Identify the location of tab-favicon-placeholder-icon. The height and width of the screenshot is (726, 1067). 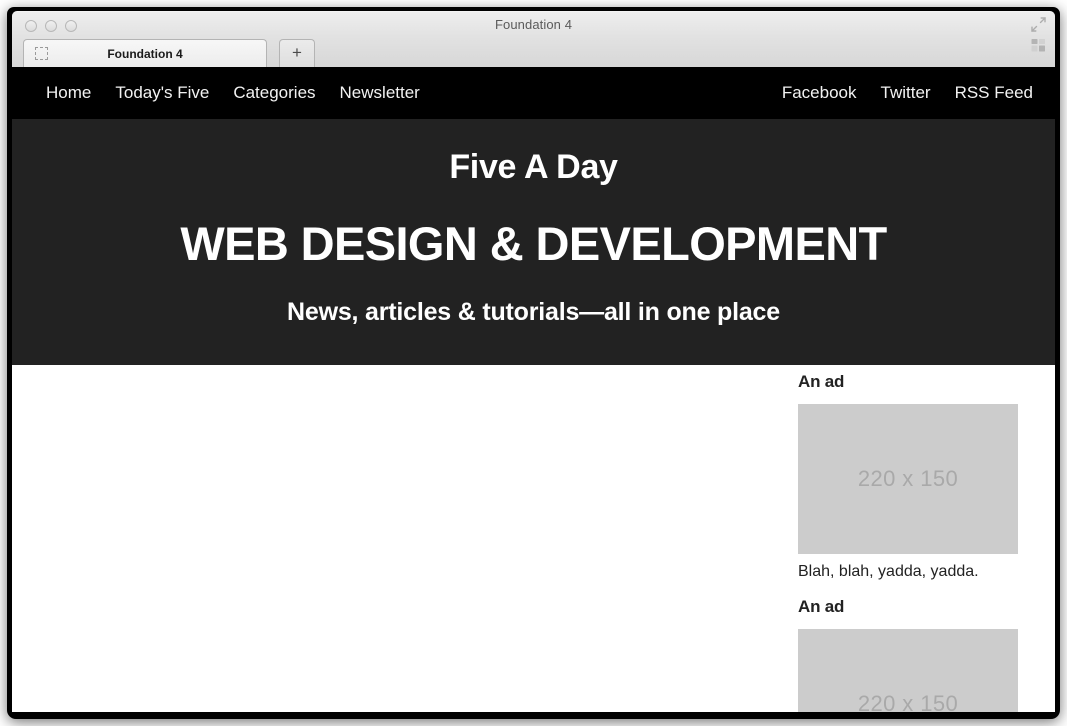
(41, 53).